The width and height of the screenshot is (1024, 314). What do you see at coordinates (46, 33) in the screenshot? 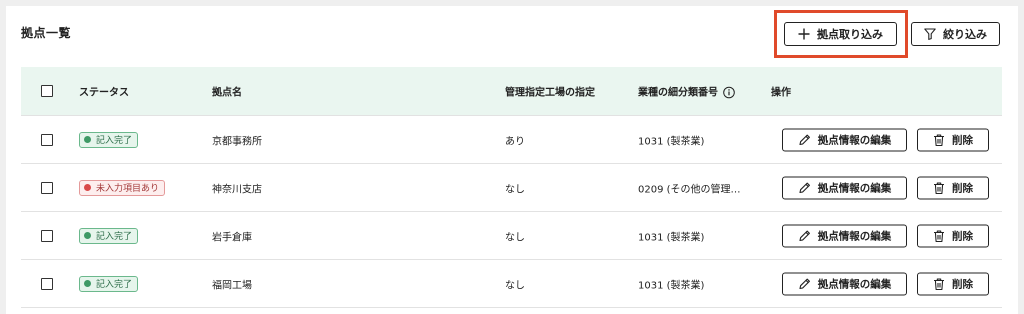
I see `page-title: 拠点一覧` at bounding box center [46, 33].